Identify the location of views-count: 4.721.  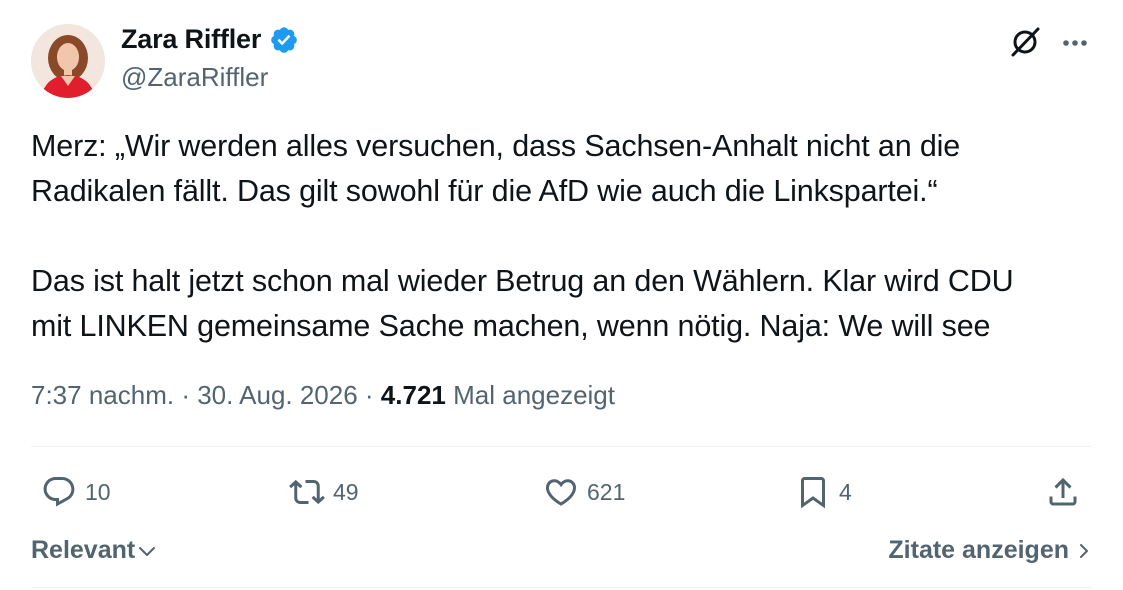
(413, 395).